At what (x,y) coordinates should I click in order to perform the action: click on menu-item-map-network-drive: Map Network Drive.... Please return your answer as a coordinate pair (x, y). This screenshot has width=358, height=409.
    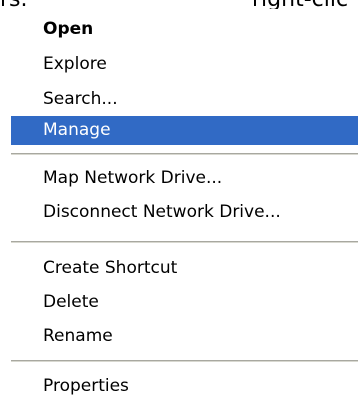
    Looking at the image, I should click on (184, 178).